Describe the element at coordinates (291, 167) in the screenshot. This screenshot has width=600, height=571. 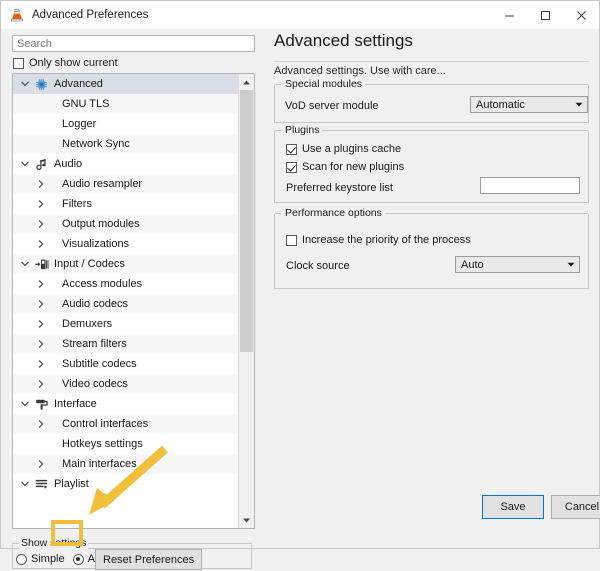
I see `scan-new-plugins-checkbox` at that location.